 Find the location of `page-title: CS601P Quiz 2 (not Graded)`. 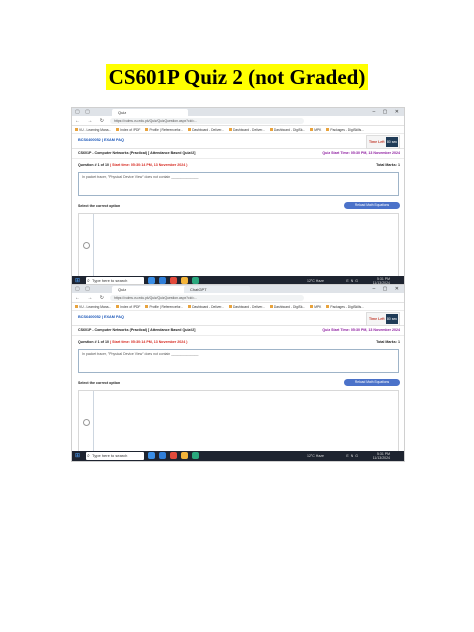

page-title: CS601P Quiz 2 (not Graded) is located at coordinates (237, 77).